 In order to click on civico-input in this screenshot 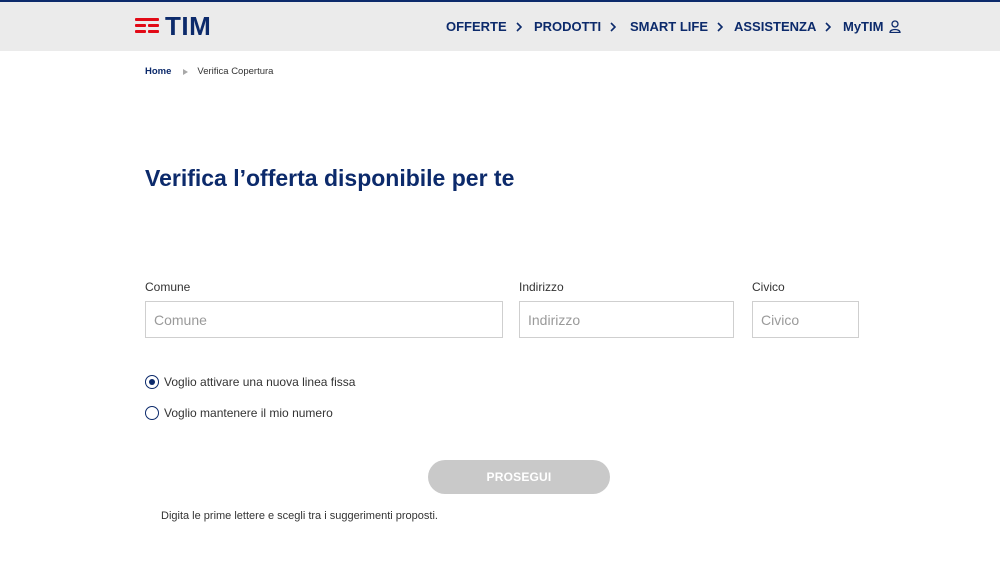, I will do `click(805, 319)`.